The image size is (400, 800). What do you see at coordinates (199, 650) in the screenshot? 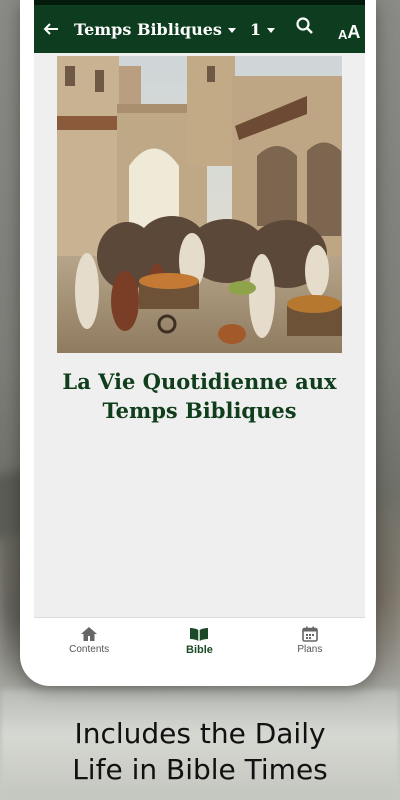
I see `nav-bible-label: Bible` at bounding box center [199, 650].